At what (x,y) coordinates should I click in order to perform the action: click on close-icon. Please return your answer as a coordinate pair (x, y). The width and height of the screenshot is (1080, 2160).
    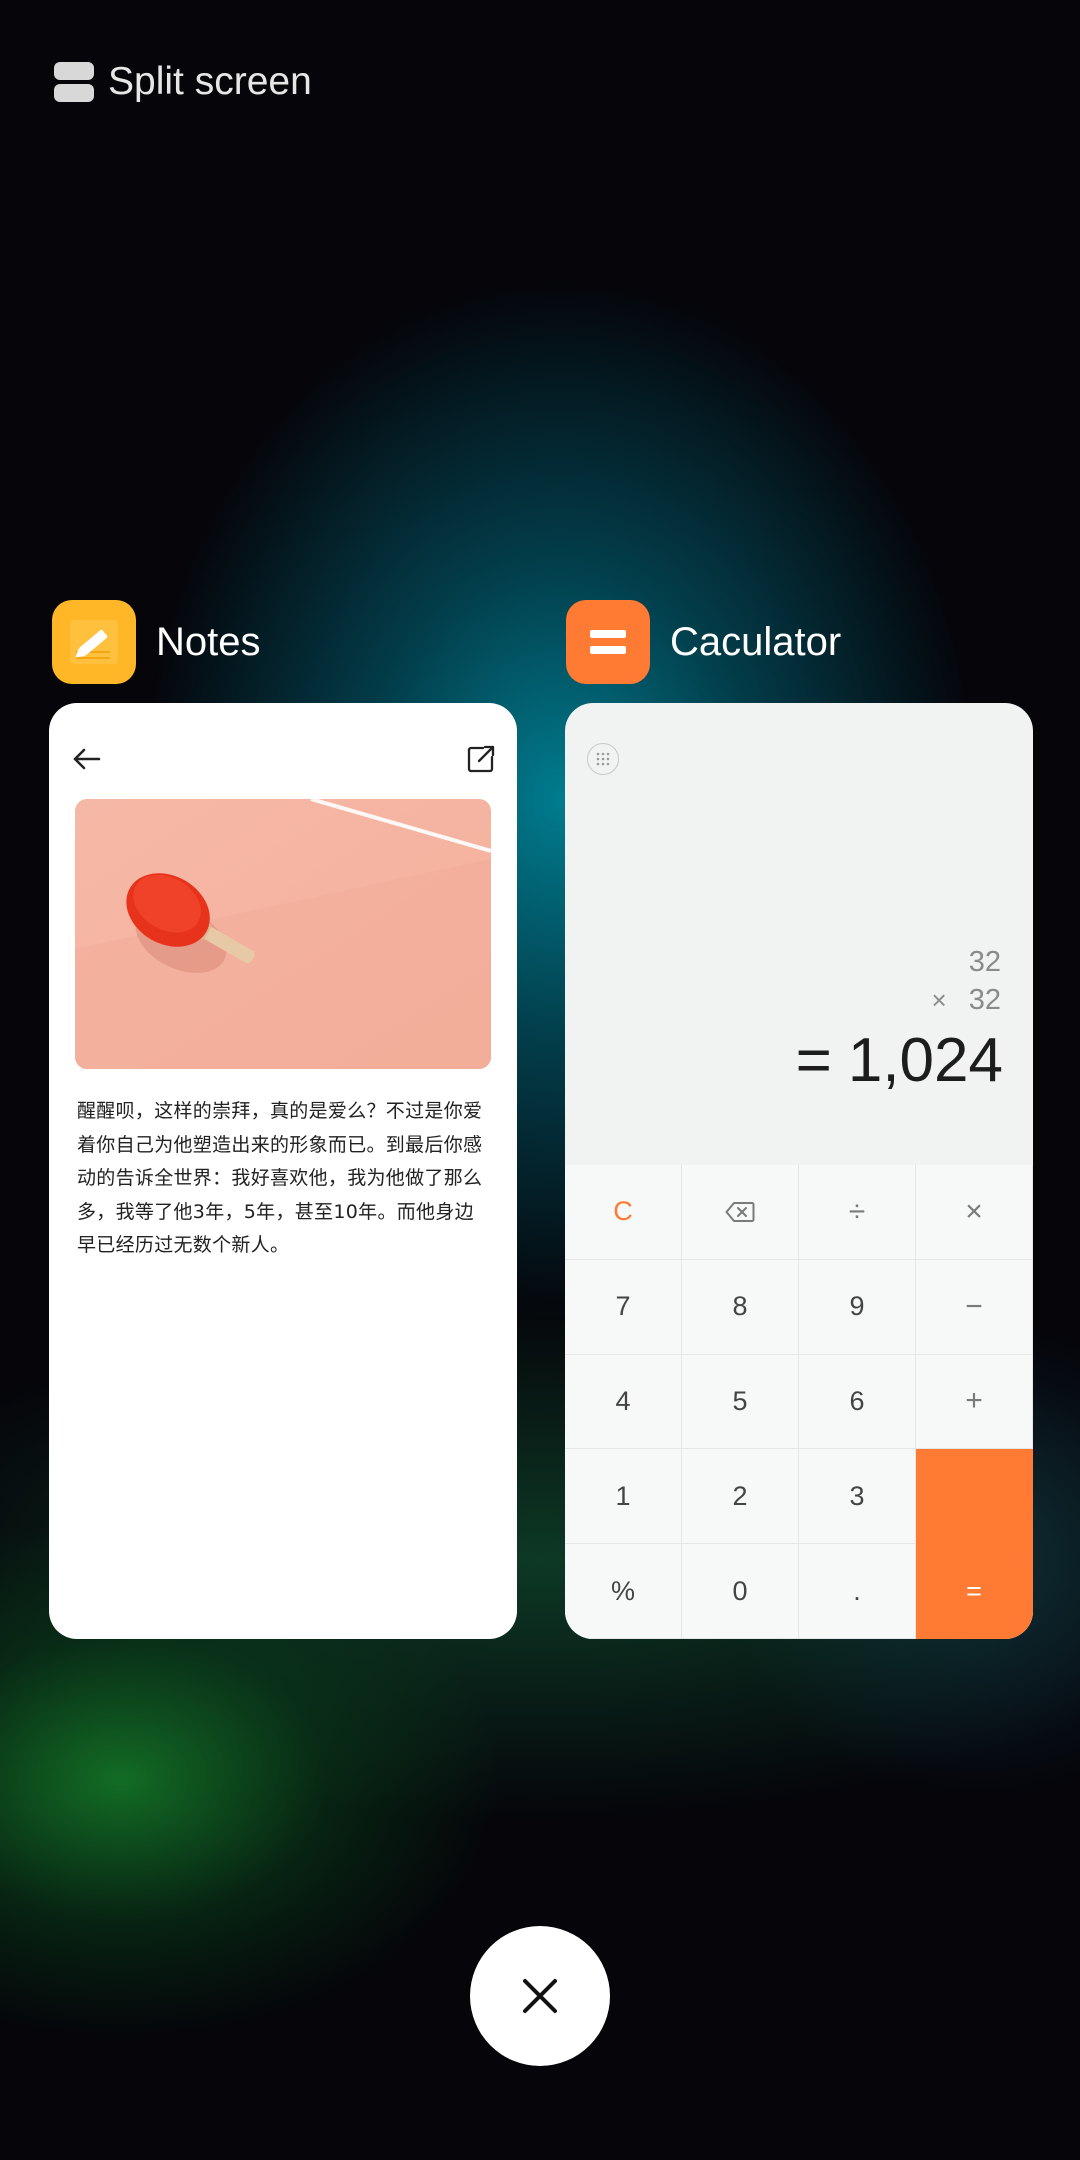
    Looking at the image, I should click on (540, 1996).